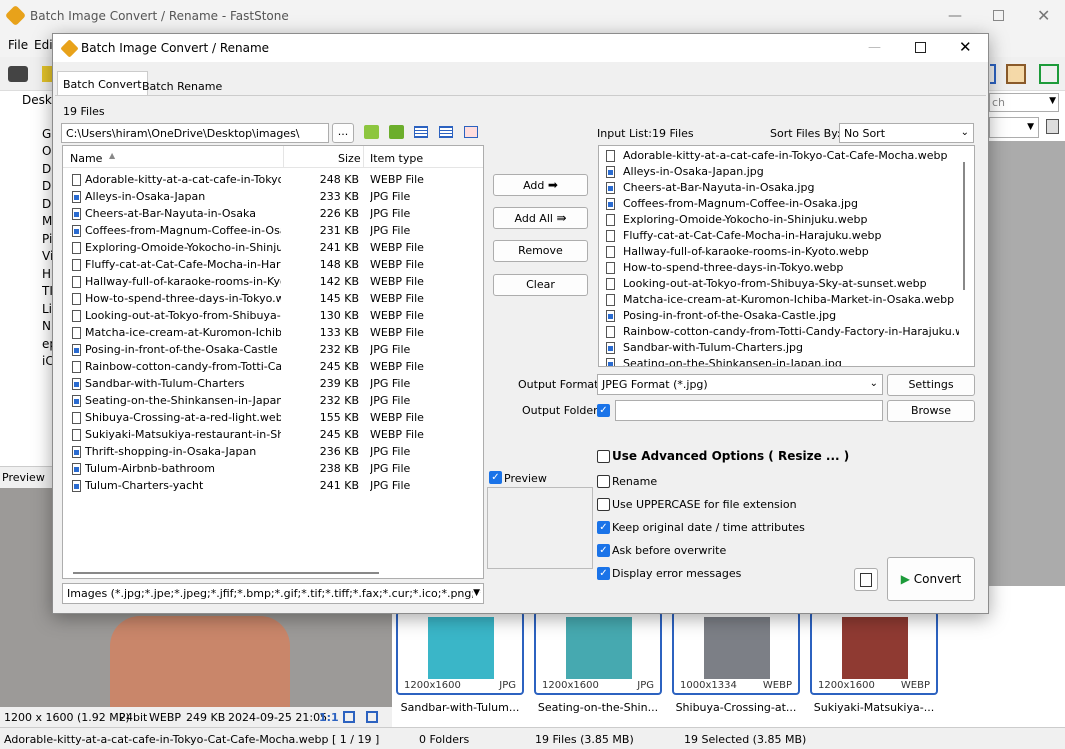 This screenshot has width=1065, height=749. Describe the element at coordinates (874, 47) in the screenshot. I see `dialog-minimize-button: —` at that location.